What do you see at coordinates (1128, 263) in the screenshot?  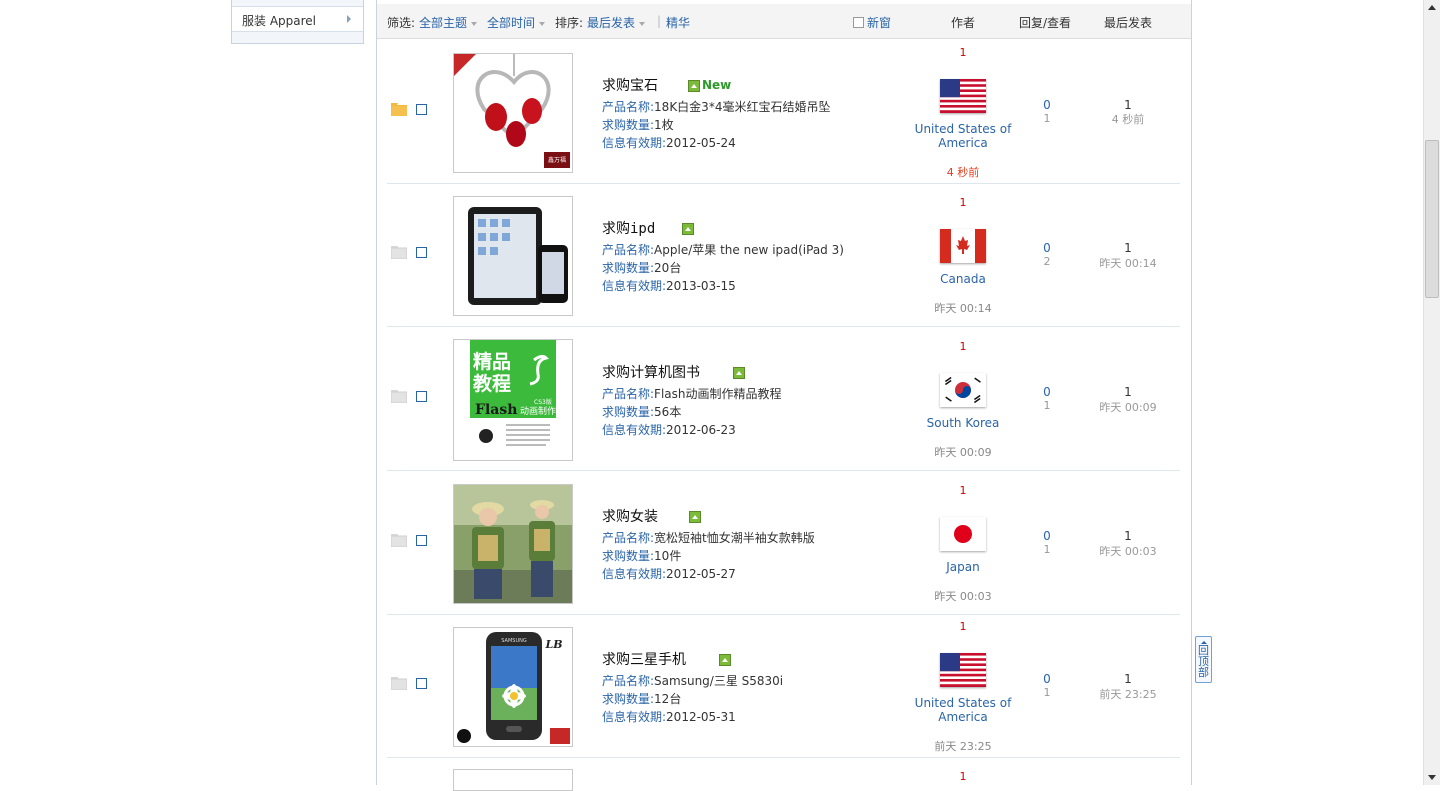 I see `last-post-time: 昨天 00:14` at bounding box center [1128, 263].